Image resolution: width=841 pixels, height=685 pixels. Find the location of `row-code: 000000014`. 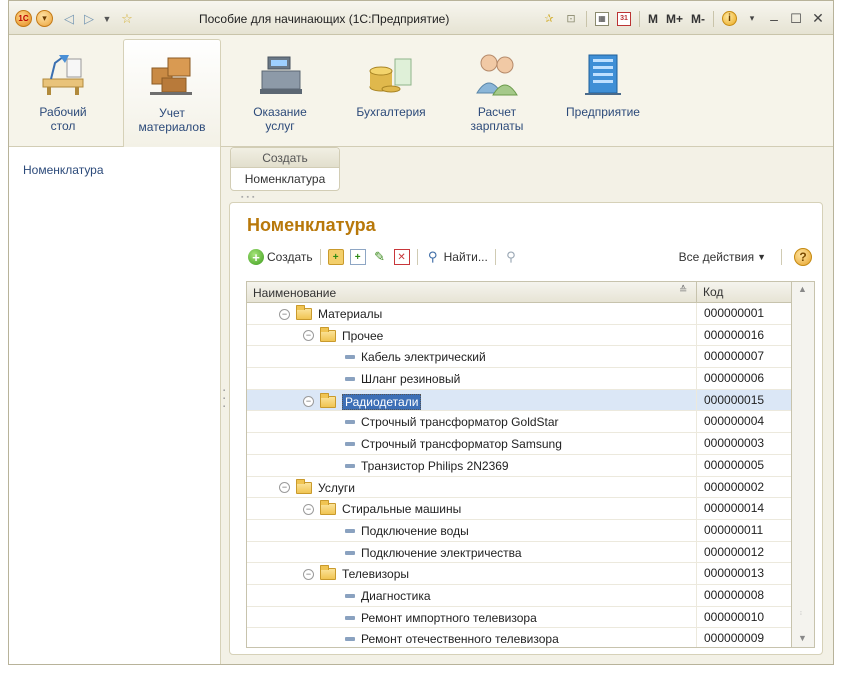

row-code: 000000014 is located at coordinates (744, 508).